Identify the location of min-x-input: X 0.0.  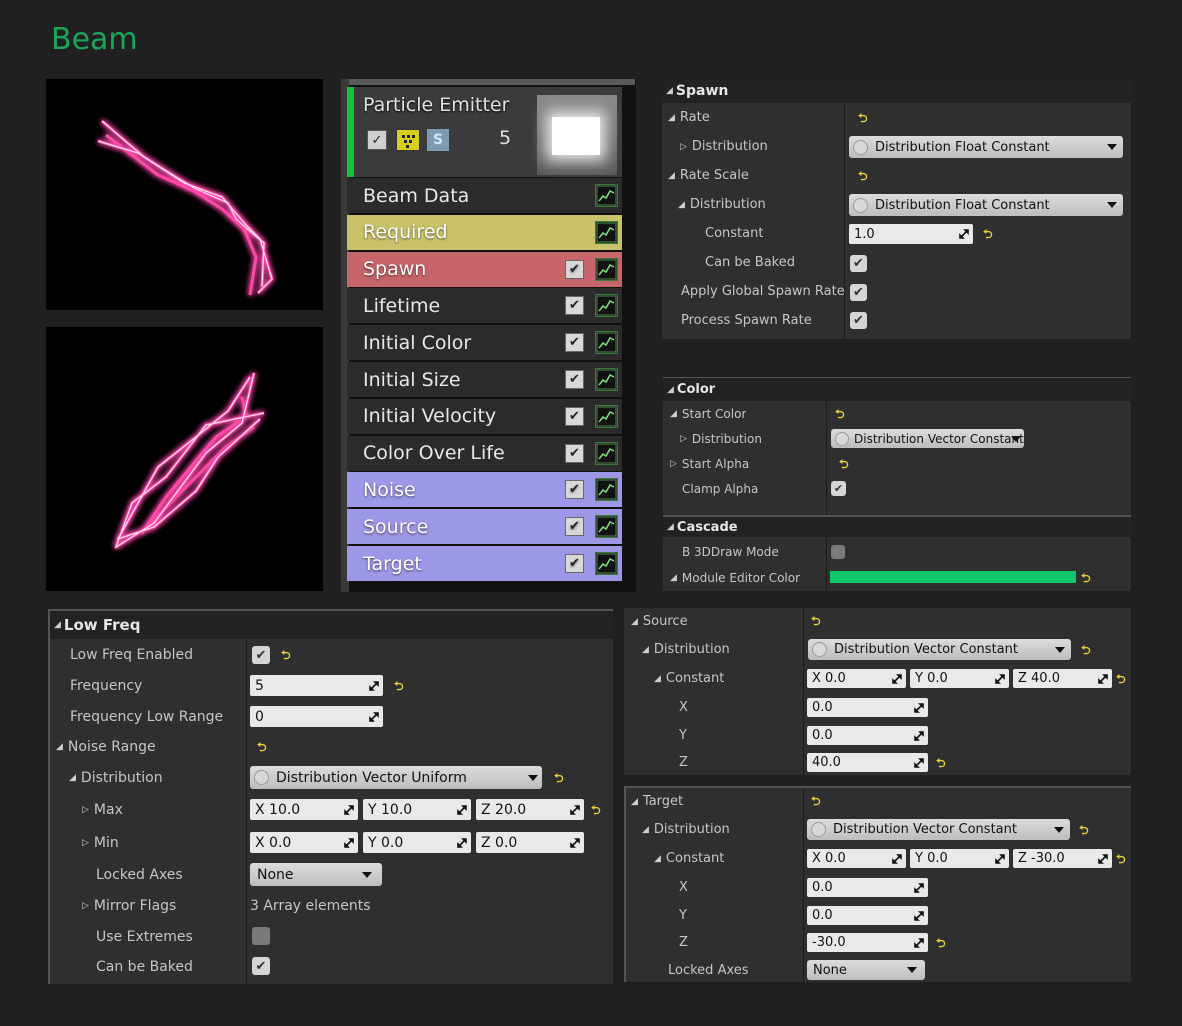
(304, 842).